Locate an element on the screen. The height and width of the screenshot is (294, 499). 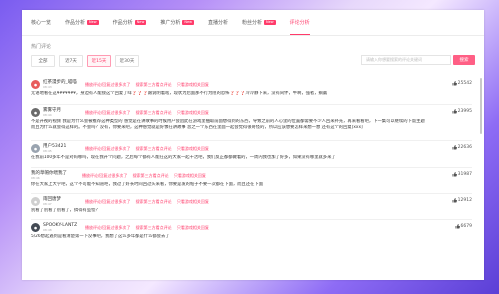
nav-tab-label: 评论分析 is located at coordinates (299, 23).